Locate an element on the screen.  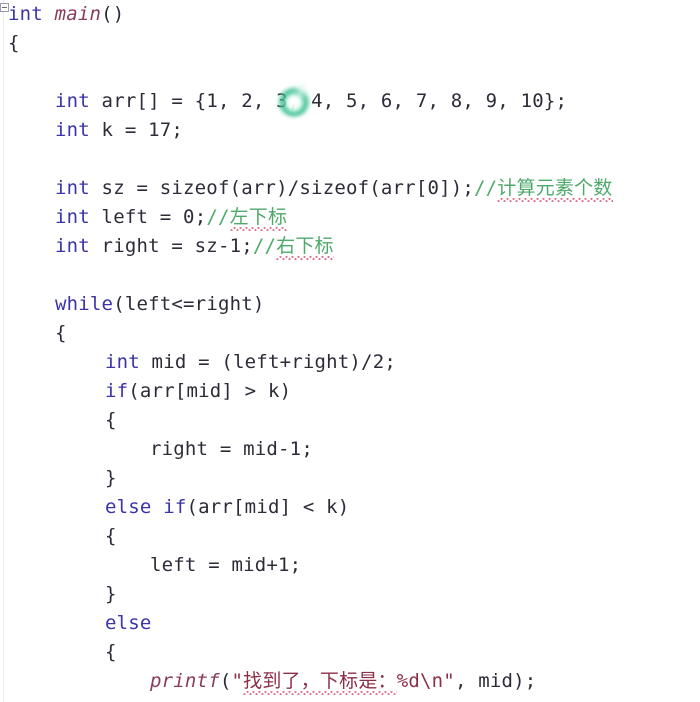
code-line: while(left<=right) is located at coordinates (350, 304).